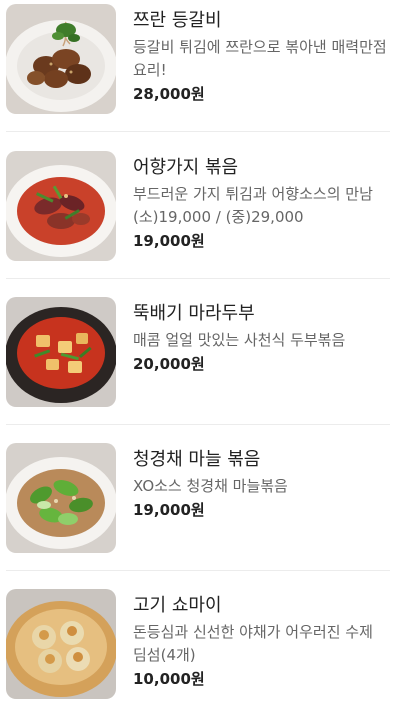  I want to click on menu-item-name: 쯔란 등갈비, so click(177, 20).